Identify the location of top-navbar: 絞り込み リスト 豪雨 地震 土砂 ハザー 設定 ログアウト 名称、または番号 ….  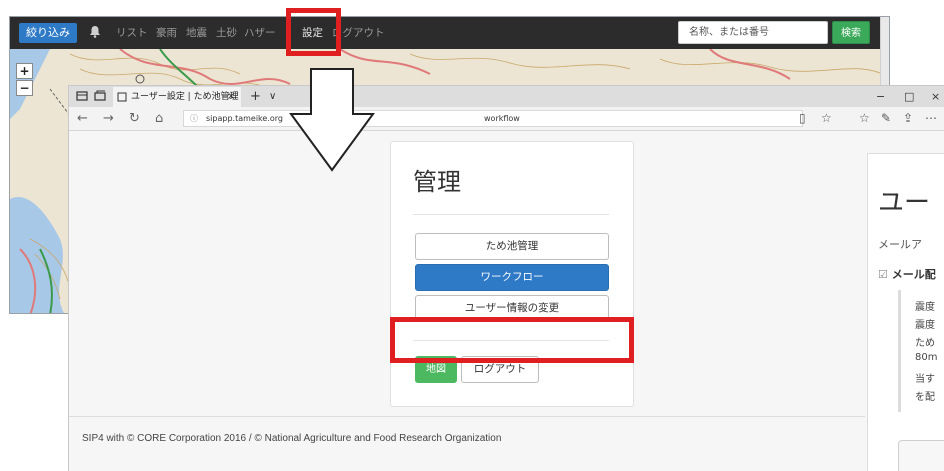
(449, 33).